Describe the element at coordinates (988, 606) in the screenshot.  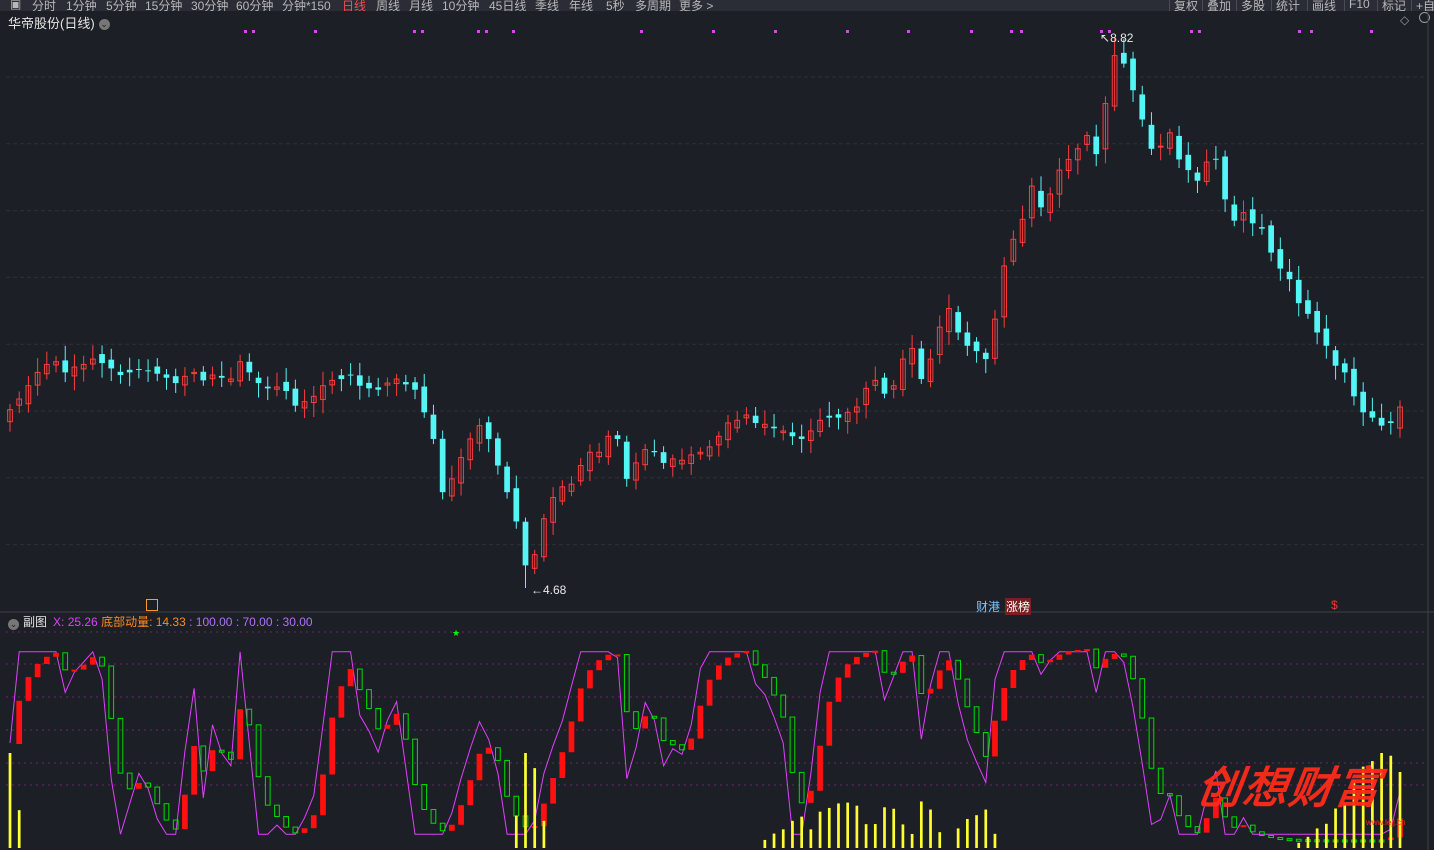
I see `caigang-badge: 财港` at that location.